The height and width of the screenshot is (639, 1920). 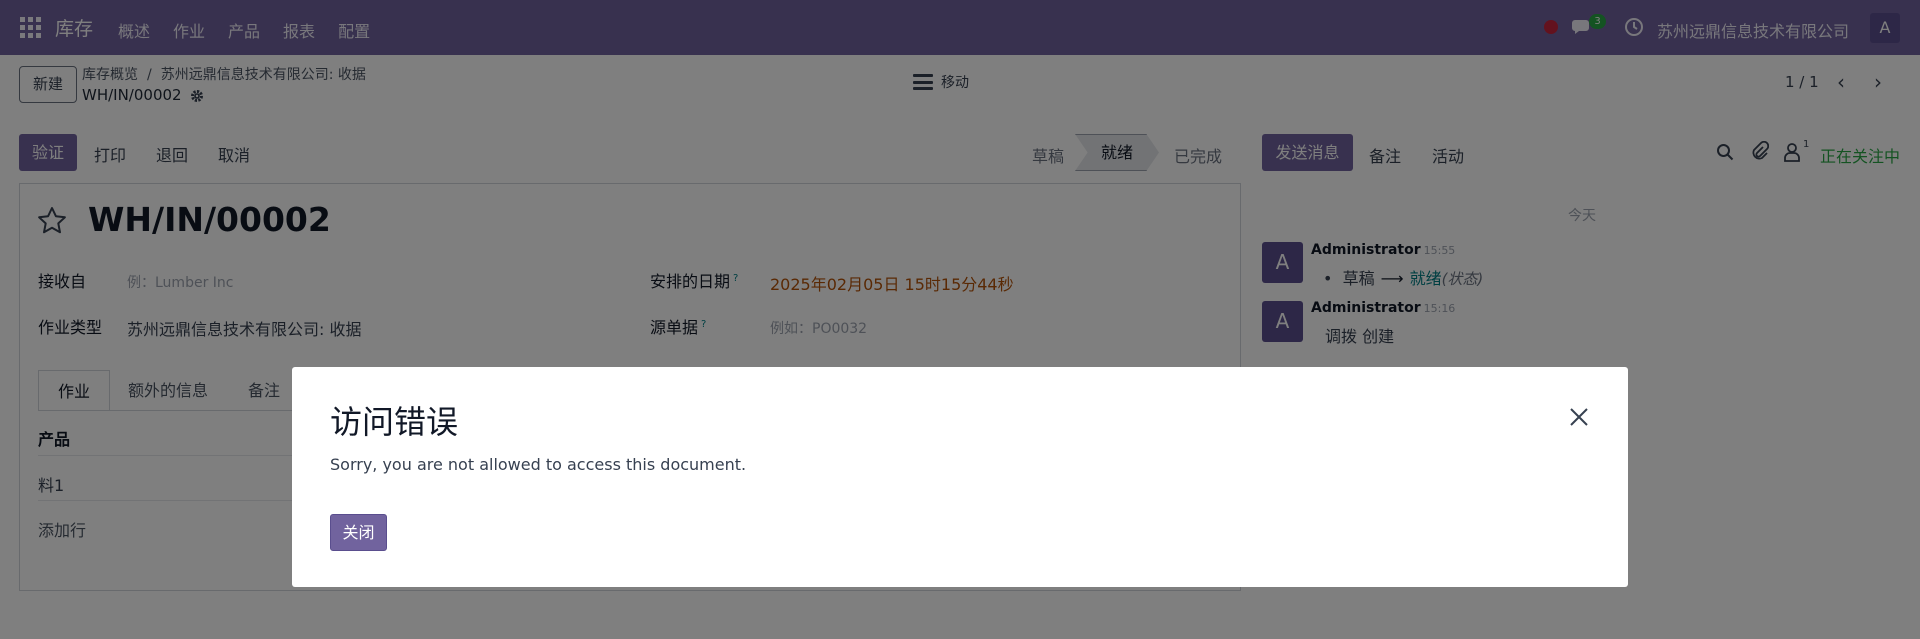 I want to click on close-button: 关闭, so click(x=358, y=532).